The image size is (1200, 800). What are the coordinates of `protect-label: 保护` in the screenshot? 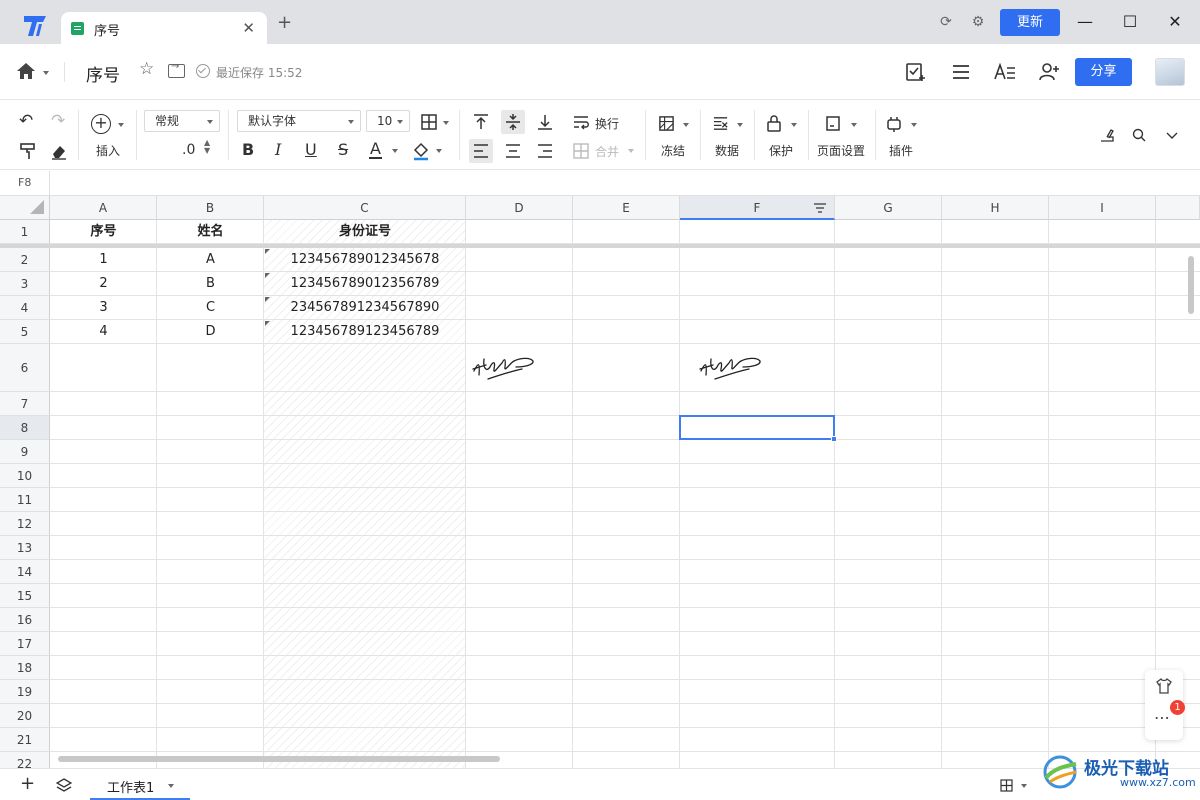 It's located at (781, 150).